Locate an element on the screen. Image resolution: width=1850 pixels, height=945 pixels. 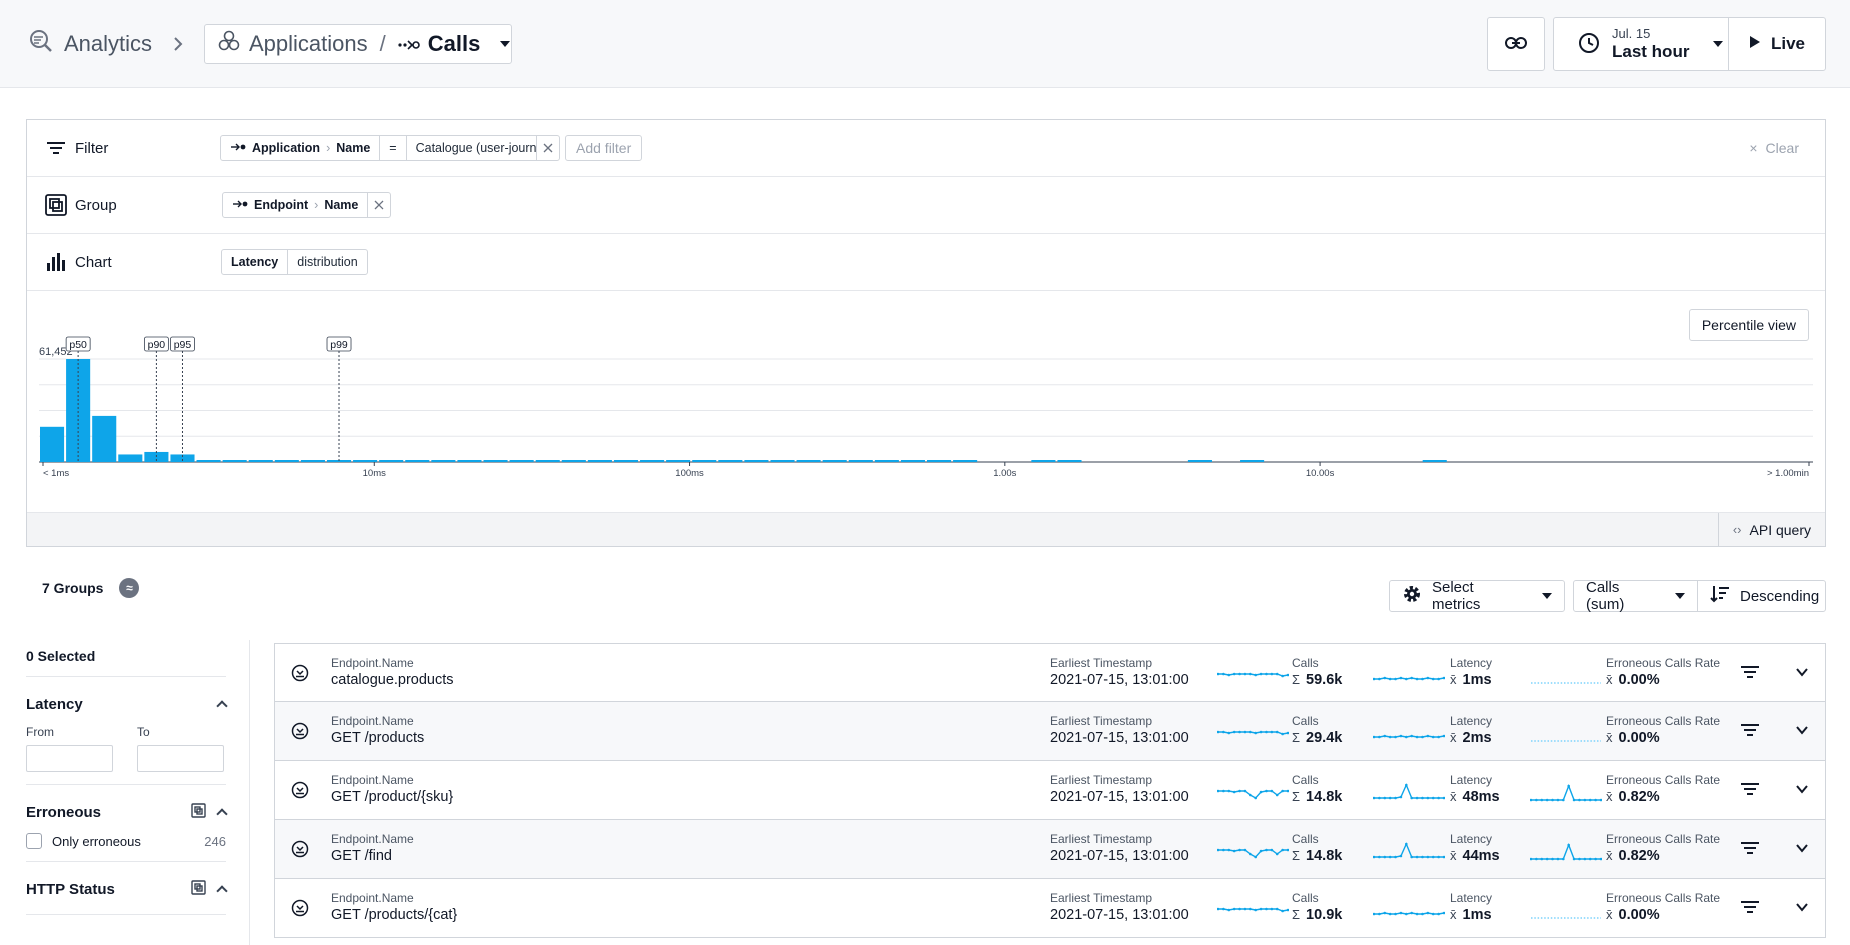
analytics-icon is located at coordinates (41, 44).